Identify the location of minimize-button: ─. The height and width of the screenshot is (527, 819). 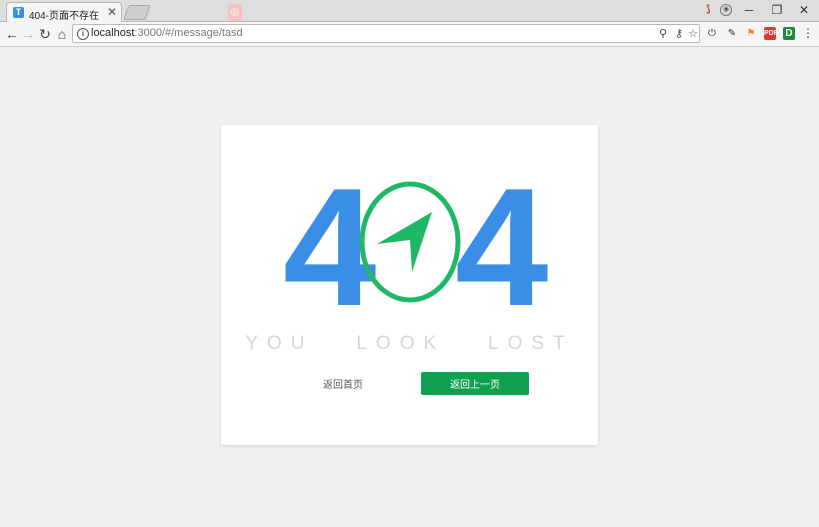
(749, 10).